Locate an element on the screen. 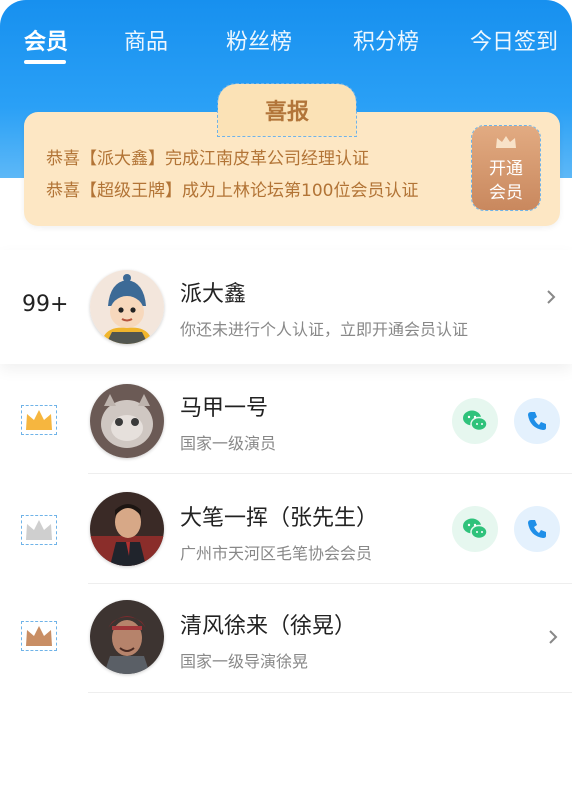  list-item: 大笔一挥（张先生） 广州市天河区毛笔协会会员 is located at coordinates (286, 530).